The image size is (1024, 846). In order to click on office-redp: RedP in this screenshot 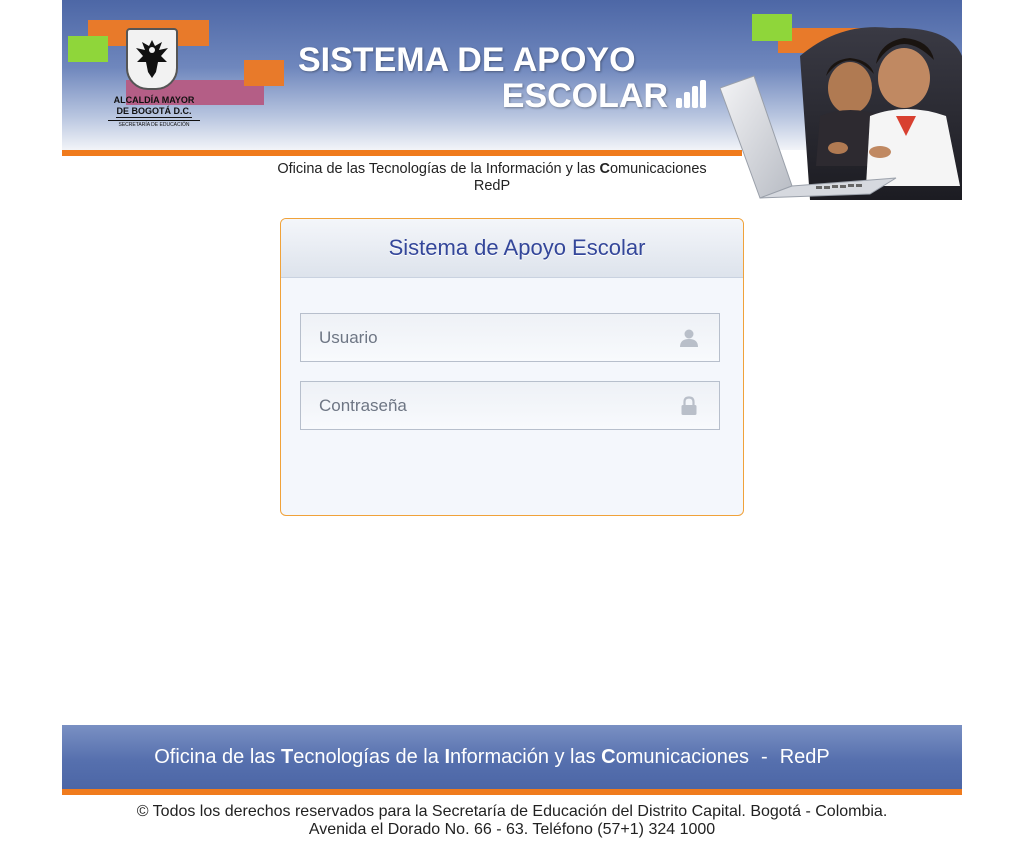, I will do `click(492, 186)`.